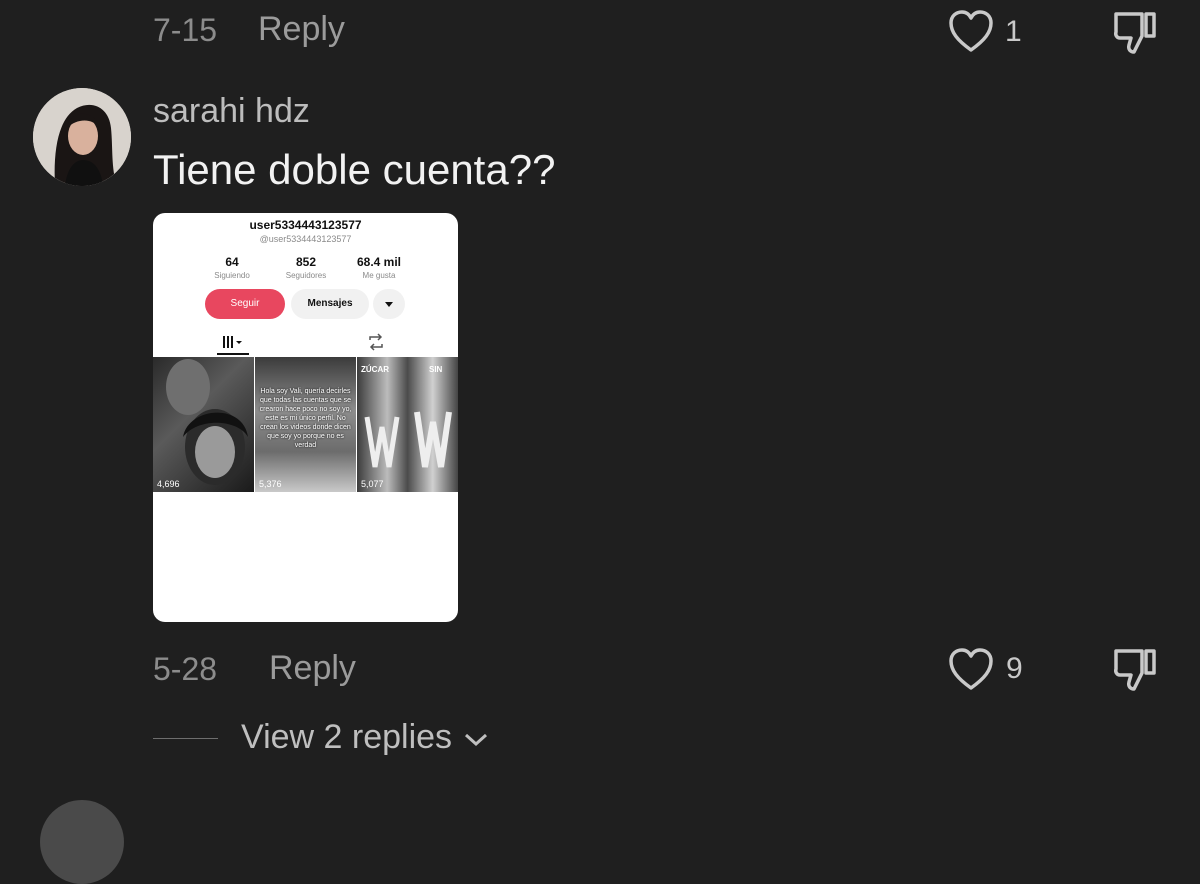 The height and width of the screenshot is (884, 1200). What do you see at coordinates (347, 737) in the screenshot?
I see `view-replies-label: View 2 replies` at bounding box center [347, 737].